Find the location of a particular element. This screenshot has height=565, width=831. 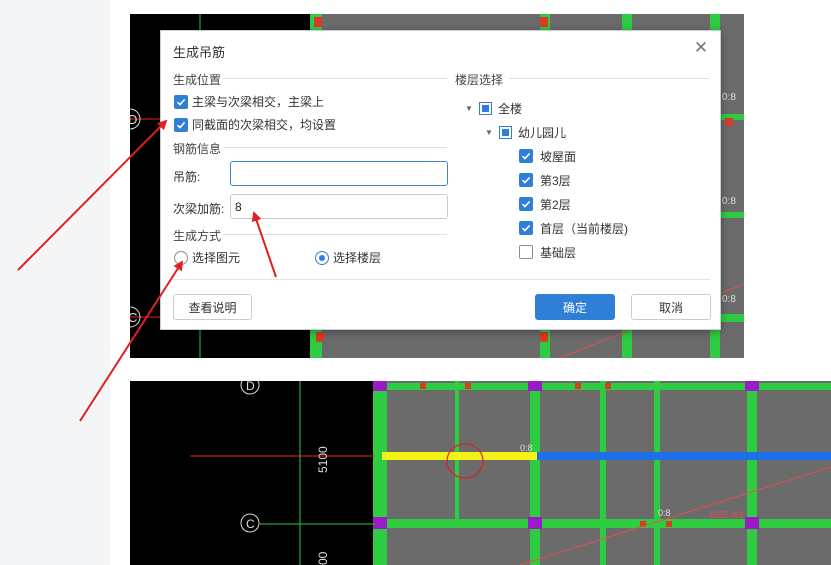

option-main-secondary: 主梁与次梁相交，主梁上 is located at coordinates (249, 101).